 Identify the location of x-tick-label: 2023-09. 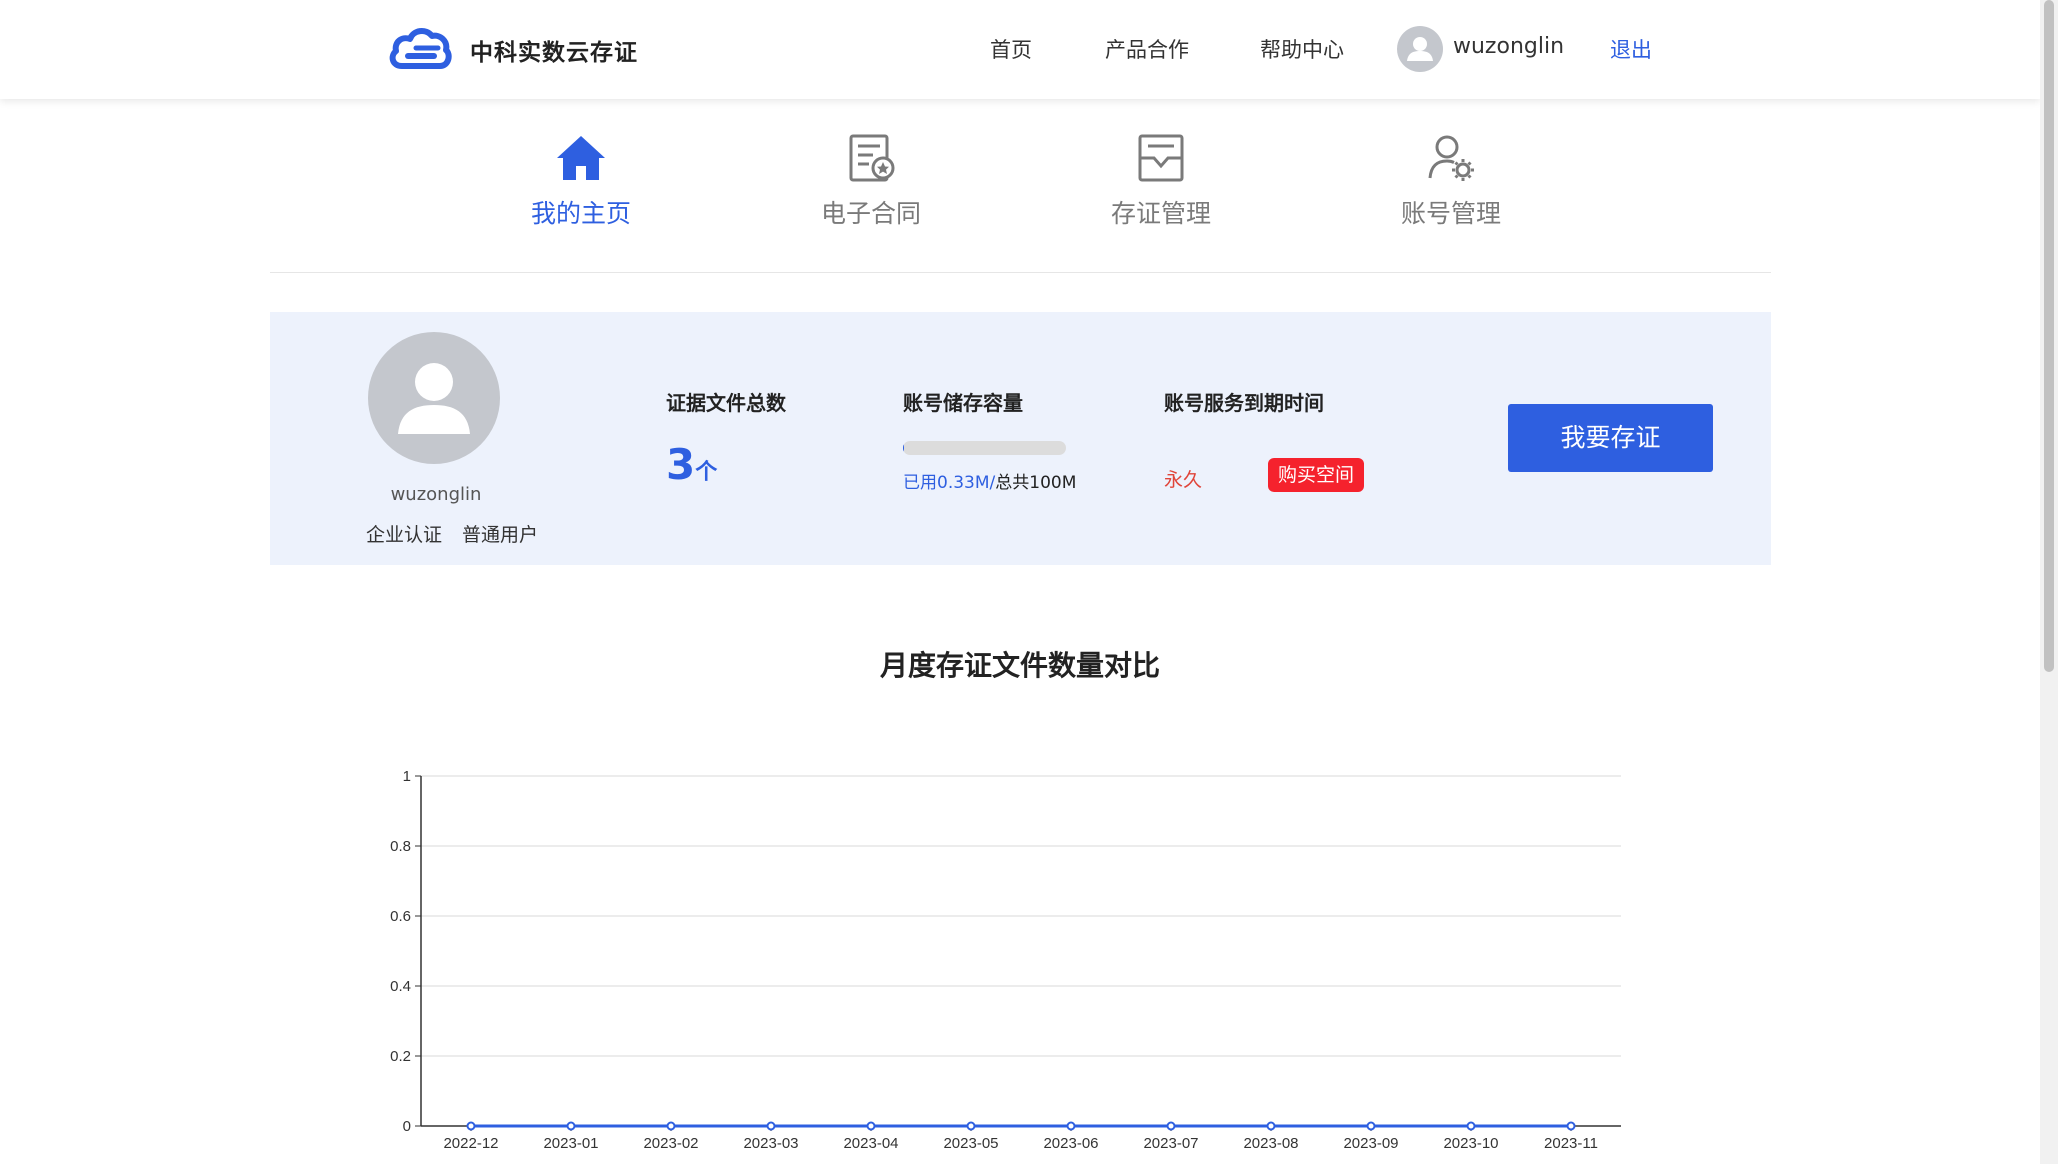
(1370, 1143).